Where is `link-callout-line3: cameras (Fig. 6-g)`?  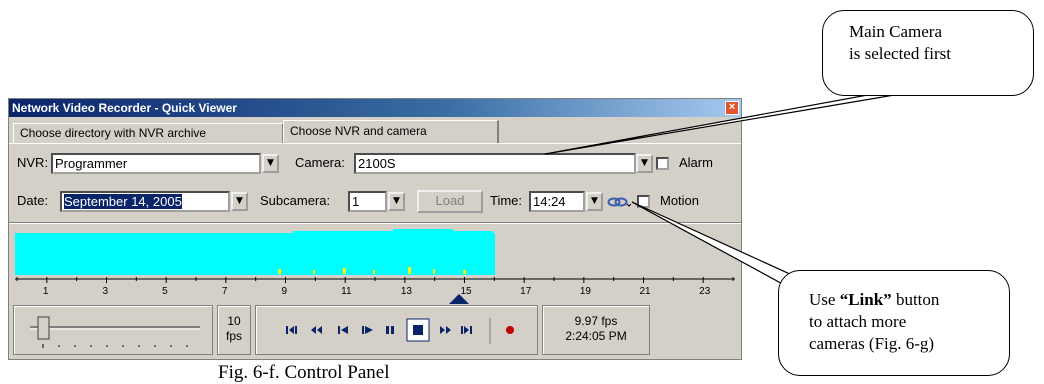 link-callout-line3: cameras (Fig. 6-g) is located at coordinates (872, 343).